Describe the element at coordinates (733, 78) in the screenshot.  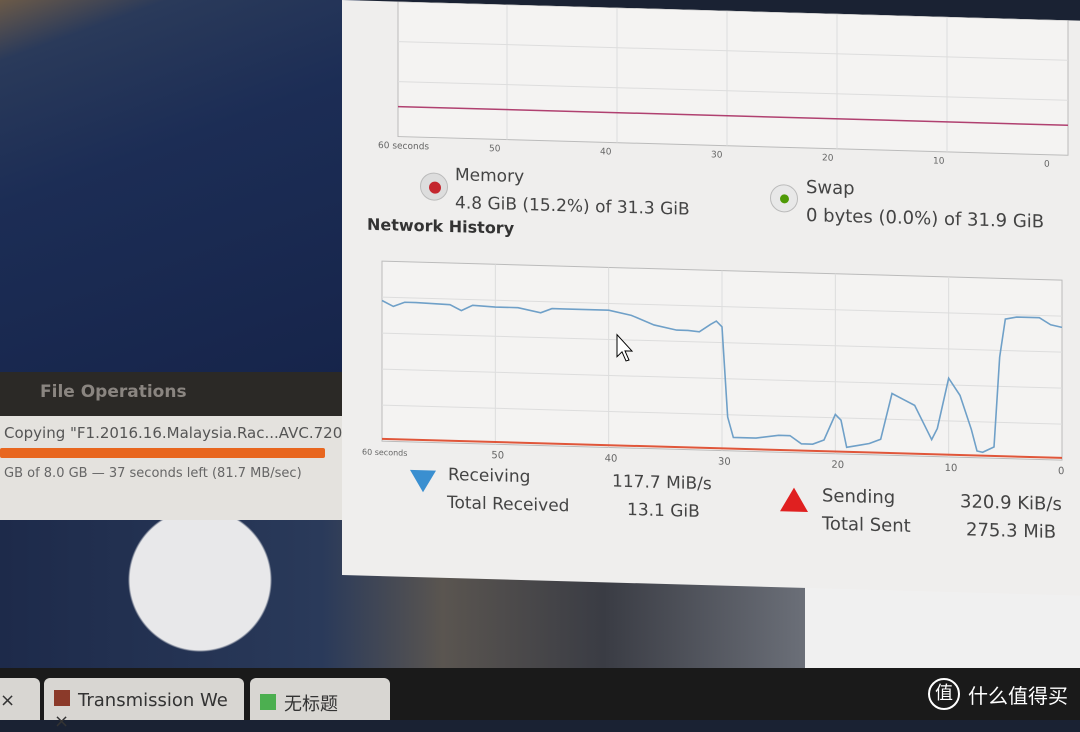
I see `cpu-history-graph` at that location.